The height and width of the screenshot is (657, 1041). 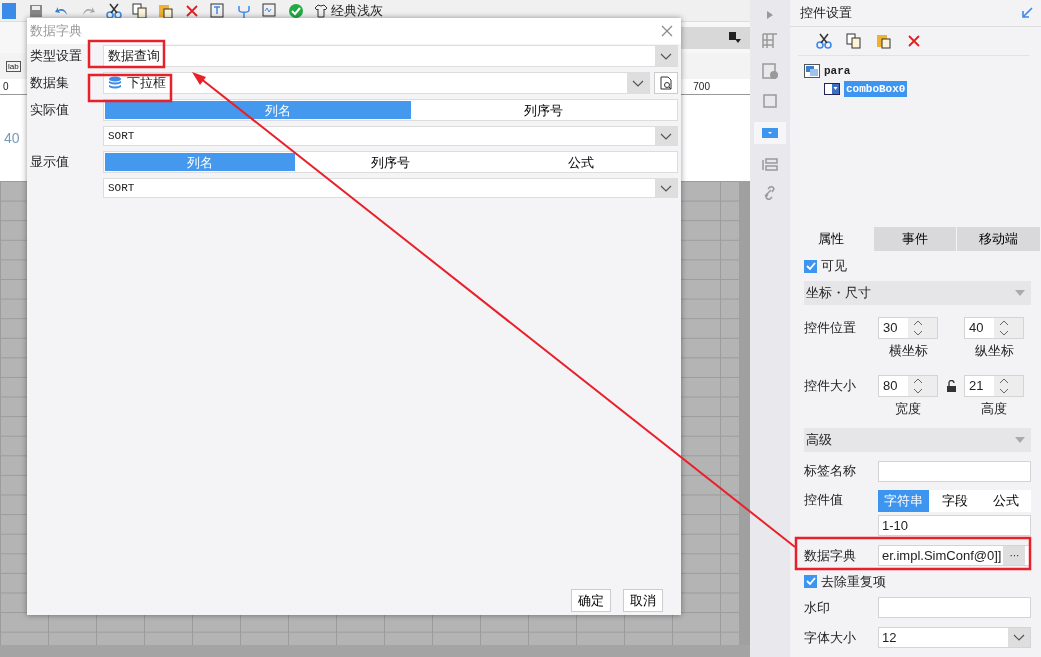 I want to click on lock-icon, so click(x=951, y=385).